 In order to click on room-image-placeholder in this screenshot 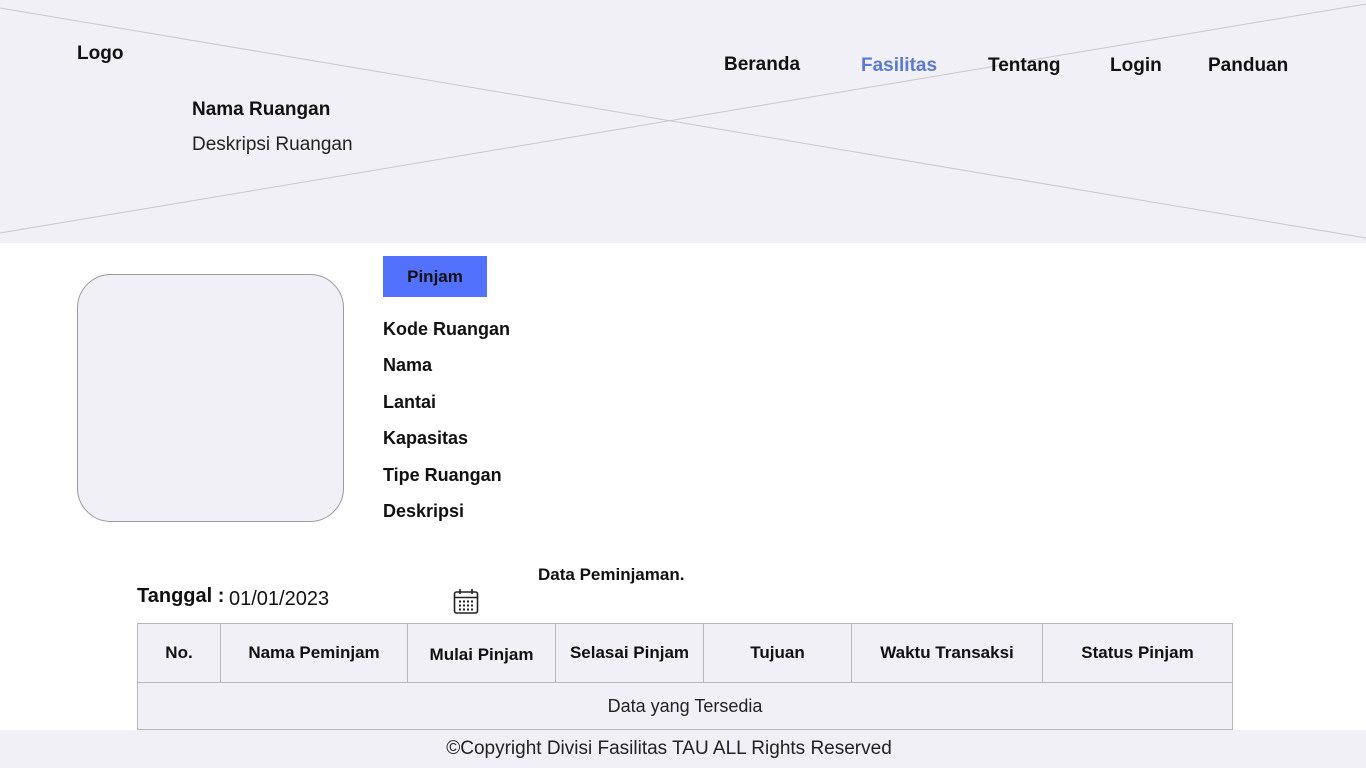, I will do `click(210, 398)`.